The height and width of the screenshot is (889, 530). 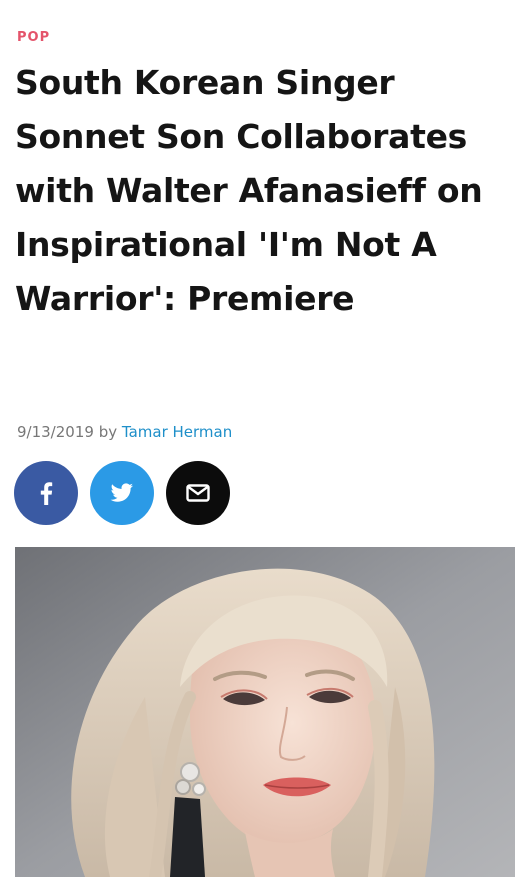 I want to click on category-label: POP, so click(x=33, y=37).